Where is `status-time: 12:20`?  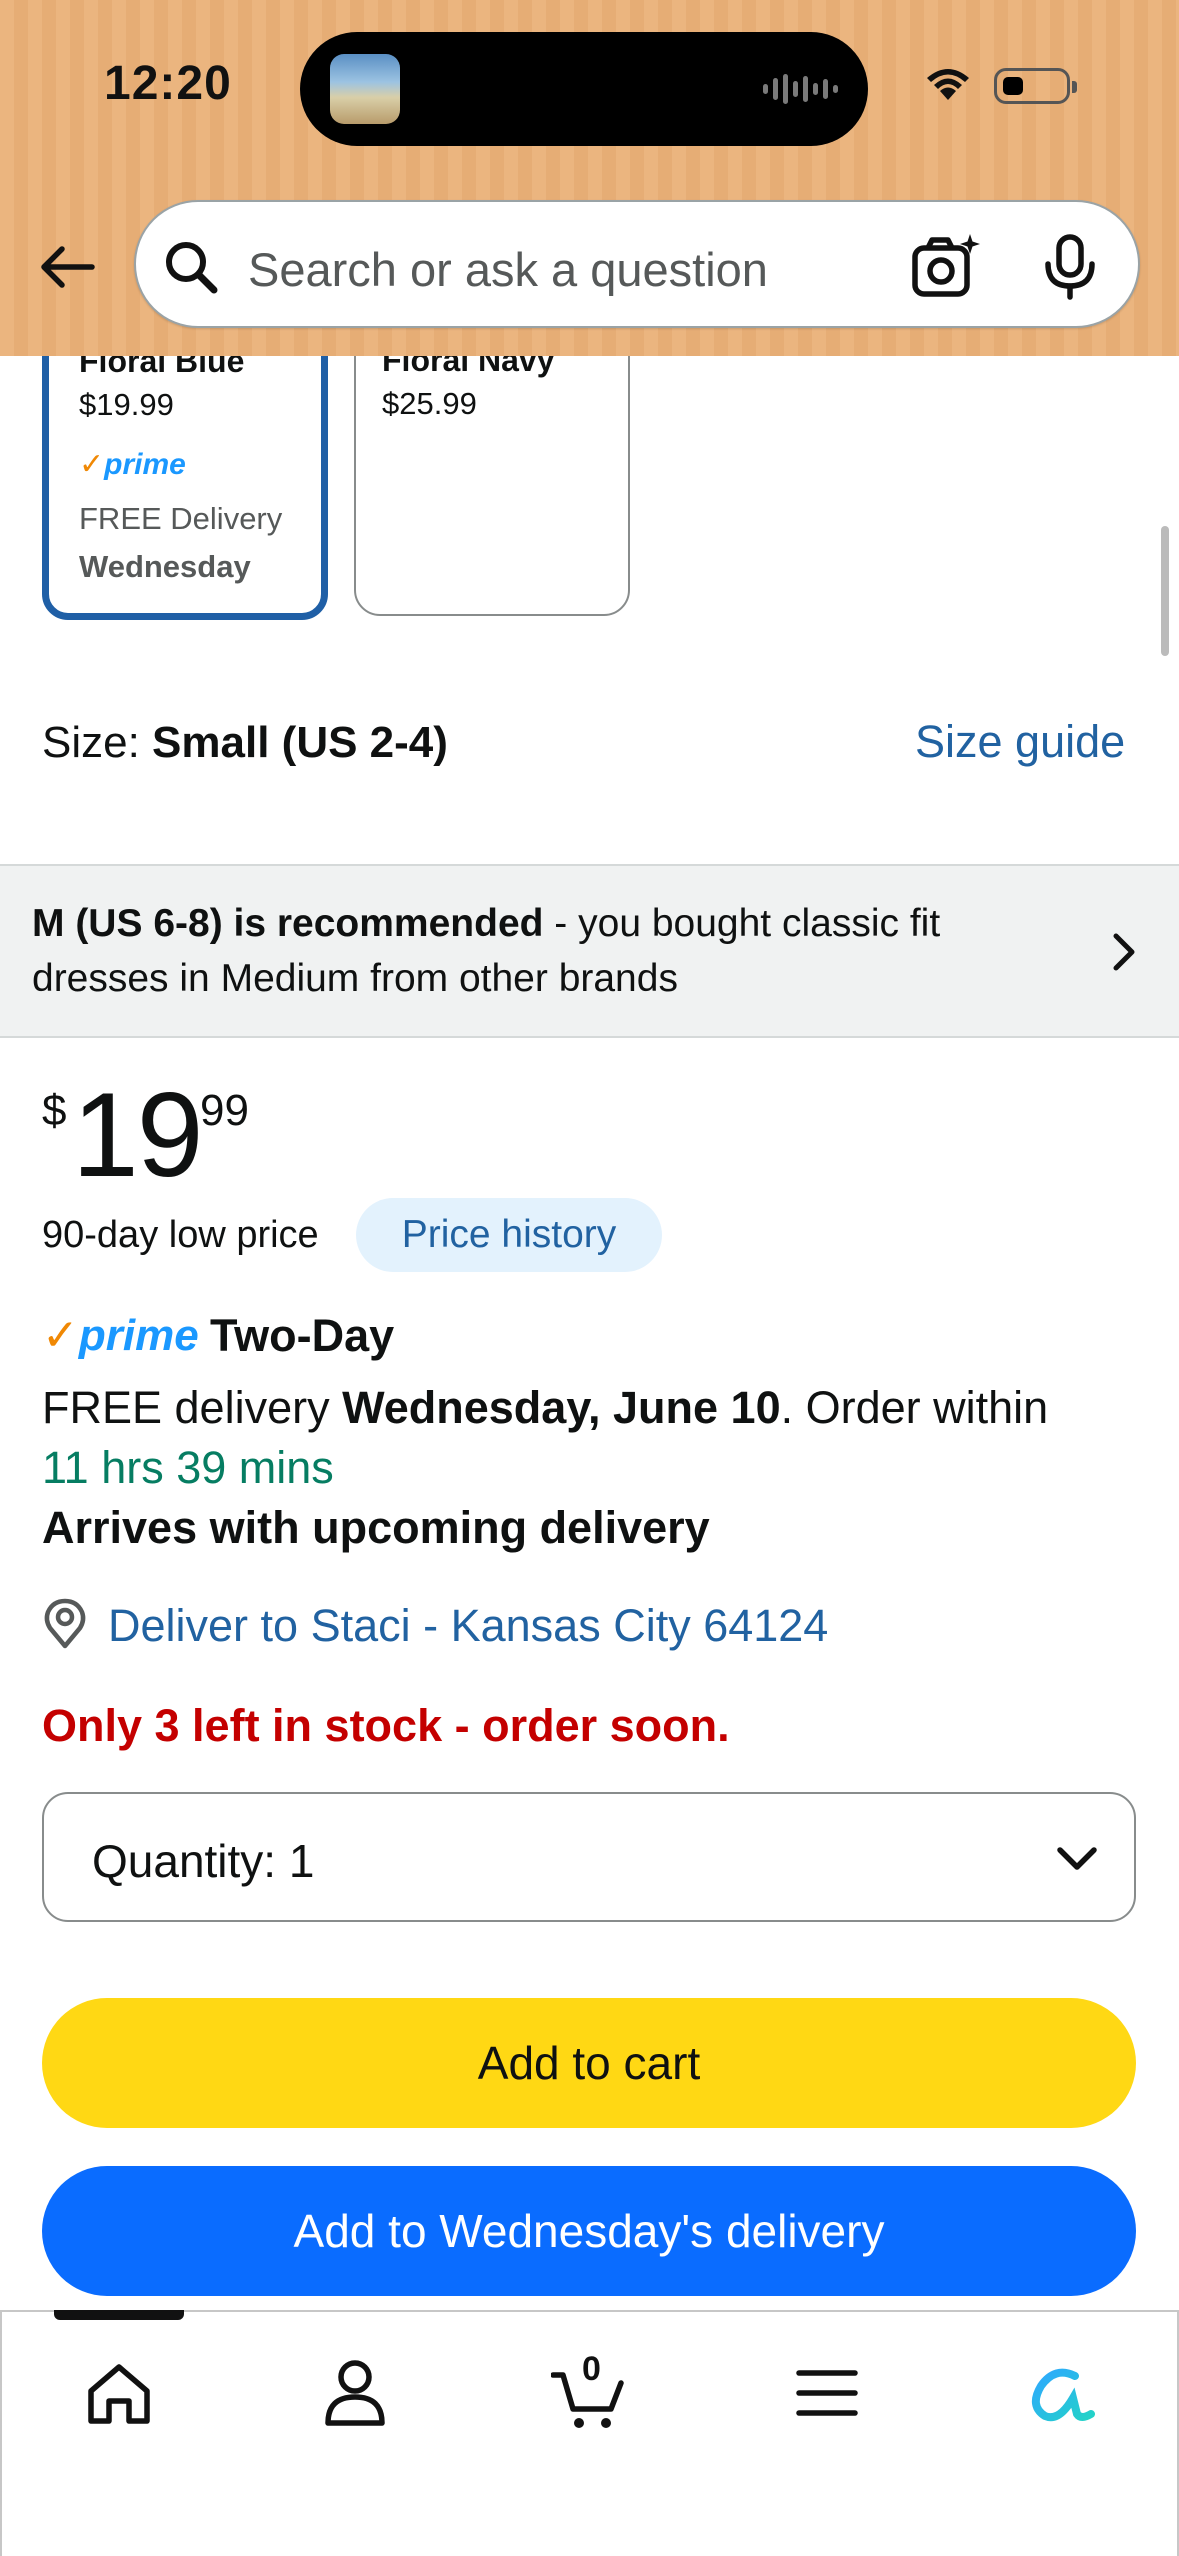 status-time: 12:20 is located at coordinates (168, 83).